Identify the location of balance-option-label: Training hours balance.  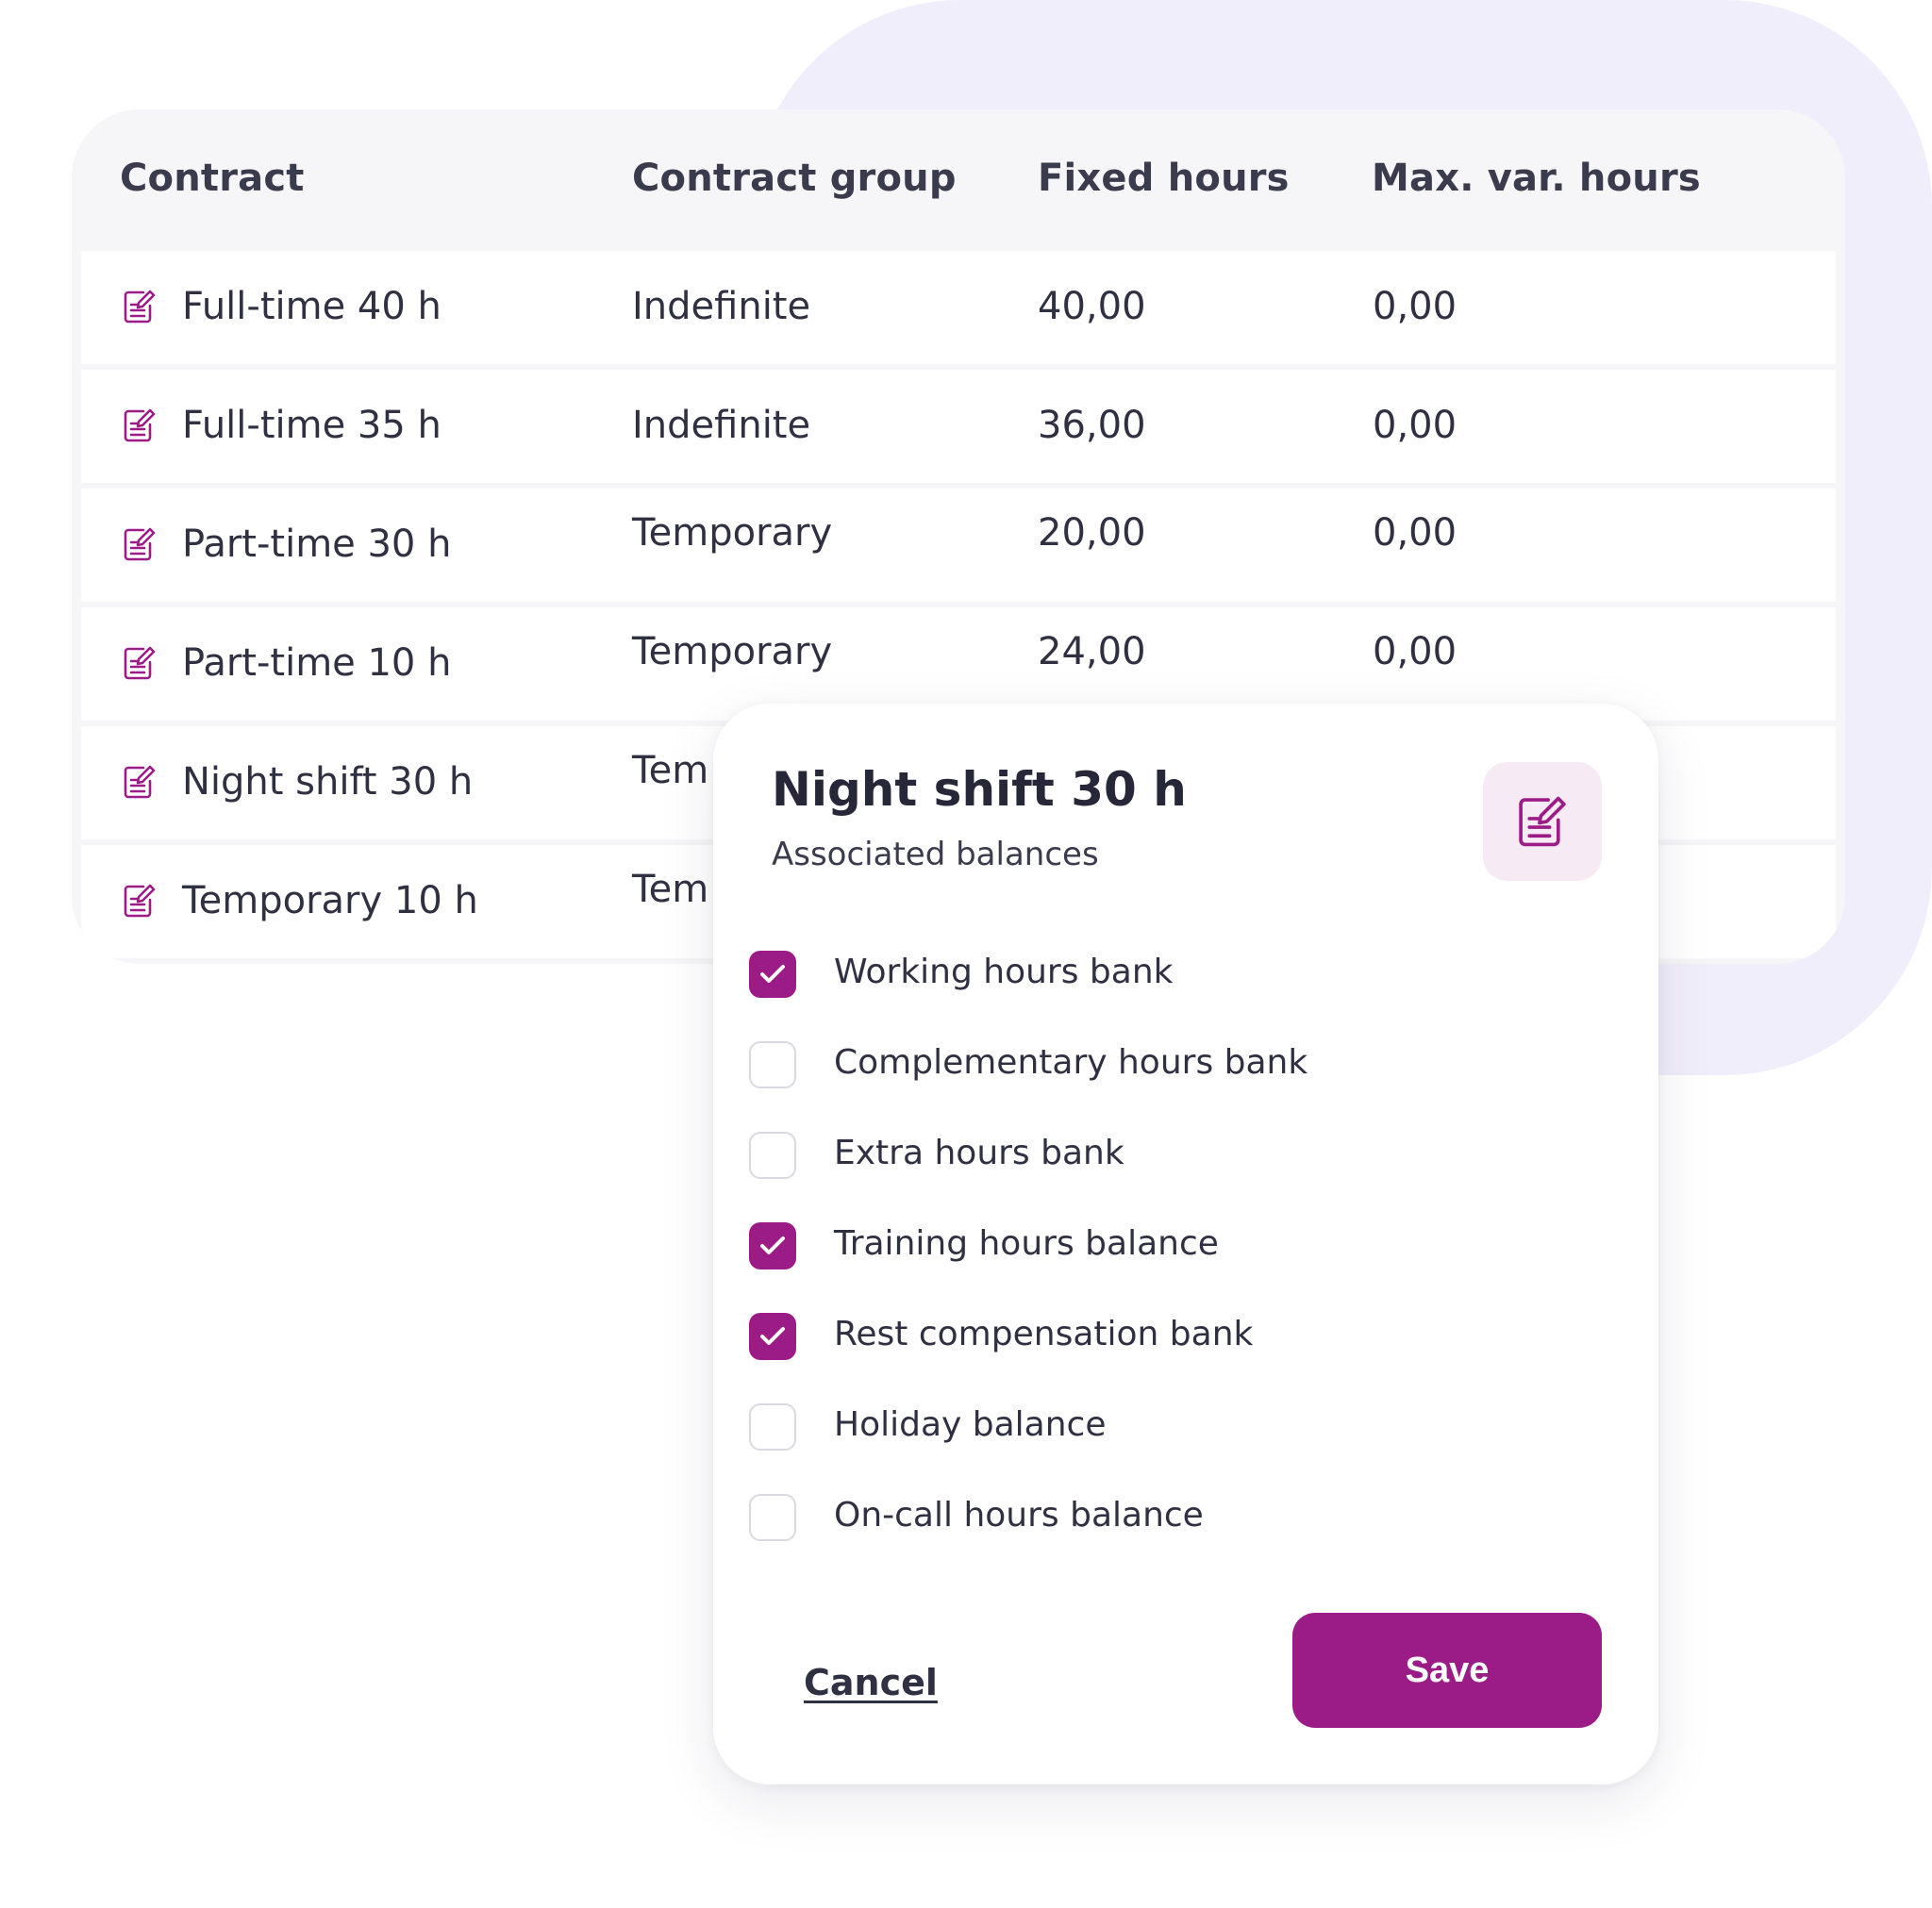
(1027, 1243).